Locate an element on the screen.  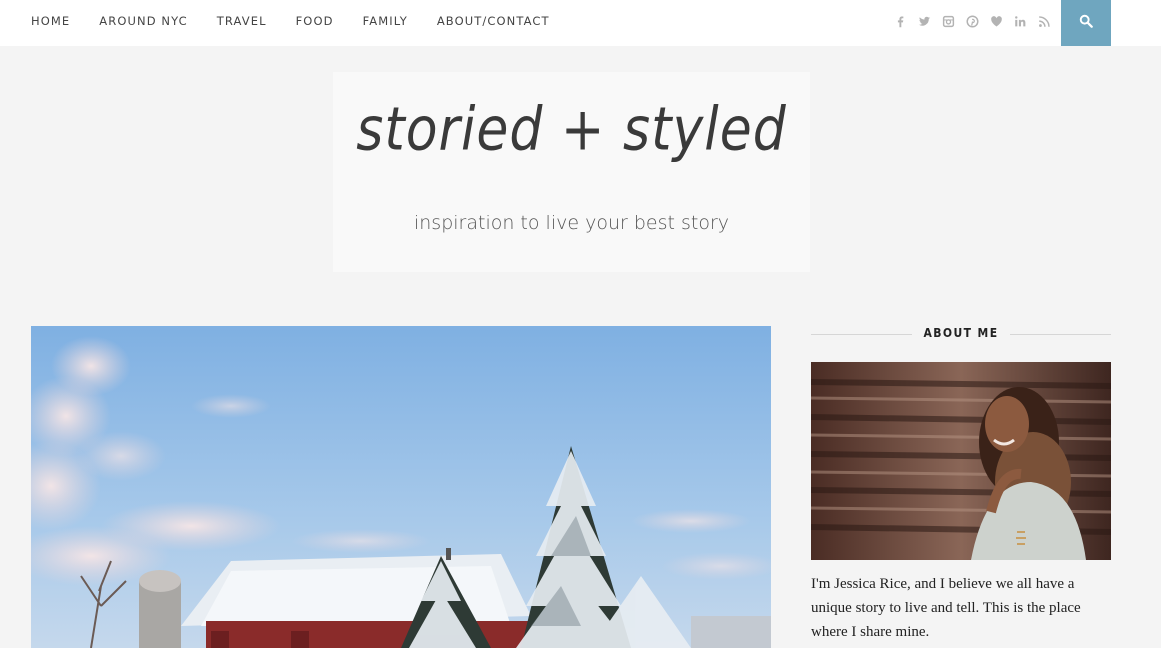
rss-icon is located at coordinates (1044, 21).